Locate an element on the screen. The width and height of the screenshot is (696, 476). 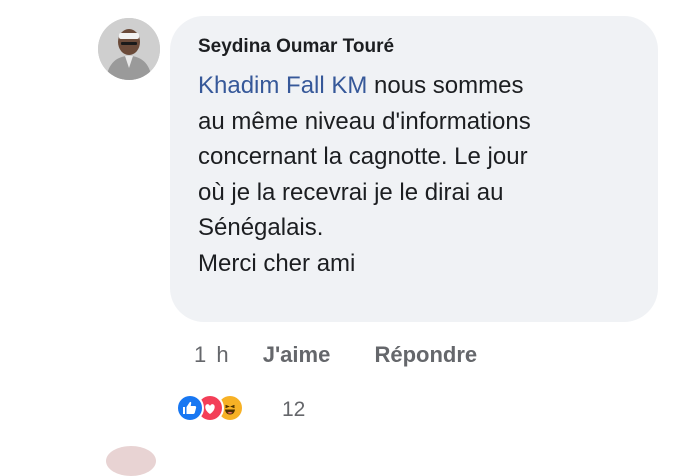
comment-line: Merci cher ami is located at coordinates (277, 263).